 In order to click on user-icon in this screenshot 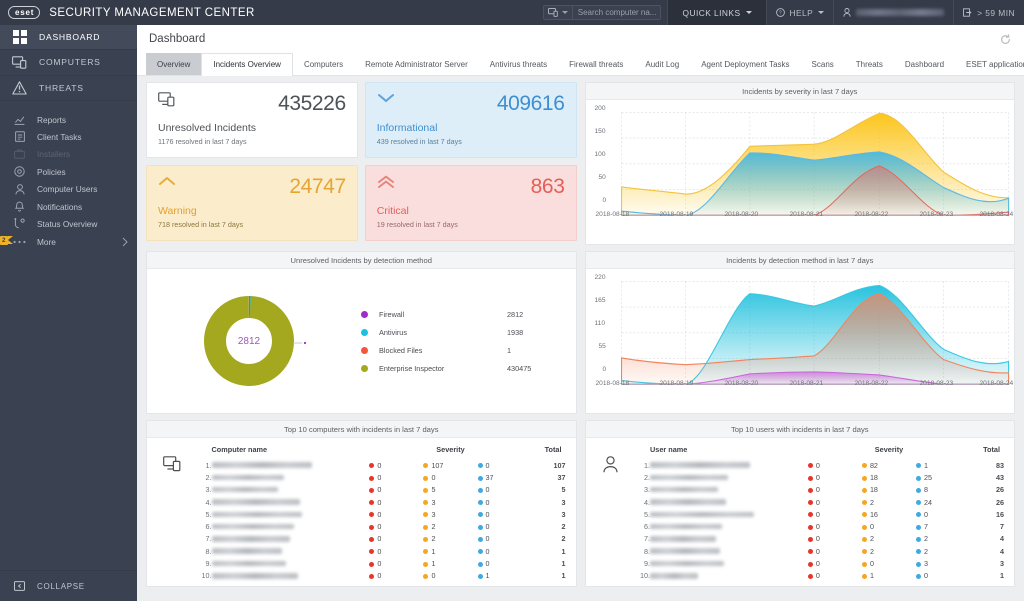, I will do `click(19, 189)`.